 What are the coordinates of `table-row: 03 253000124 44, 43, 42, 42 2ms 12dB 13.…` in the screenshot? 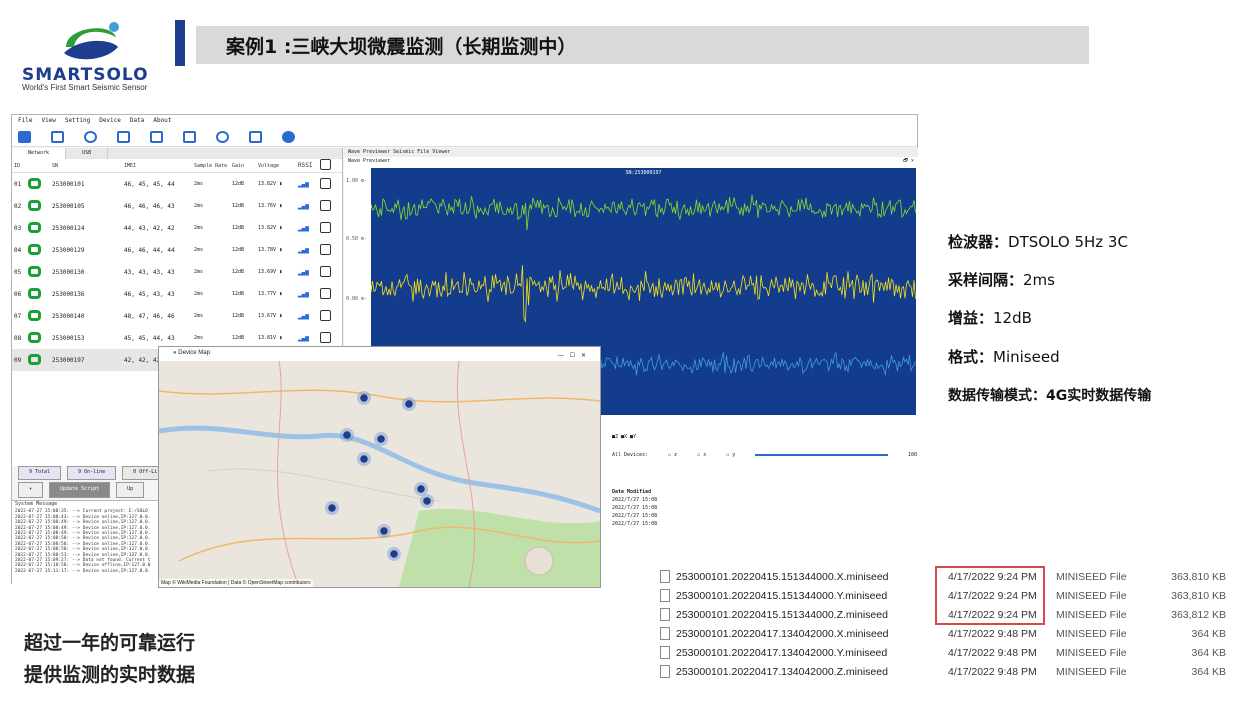 It's located at (177, 228).